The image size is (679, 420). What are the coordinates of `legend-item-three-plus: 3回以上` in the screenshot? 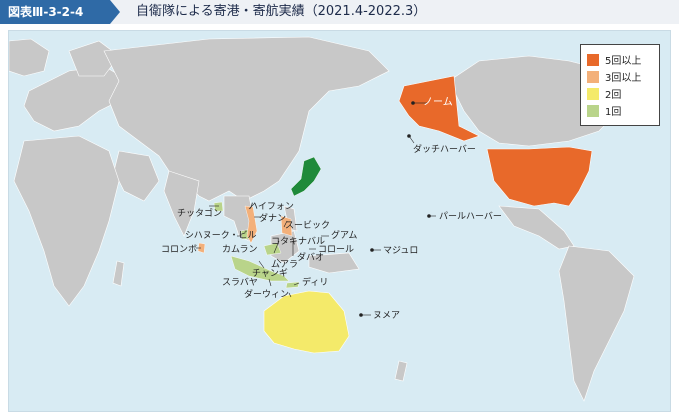 It's located at (620, 76).